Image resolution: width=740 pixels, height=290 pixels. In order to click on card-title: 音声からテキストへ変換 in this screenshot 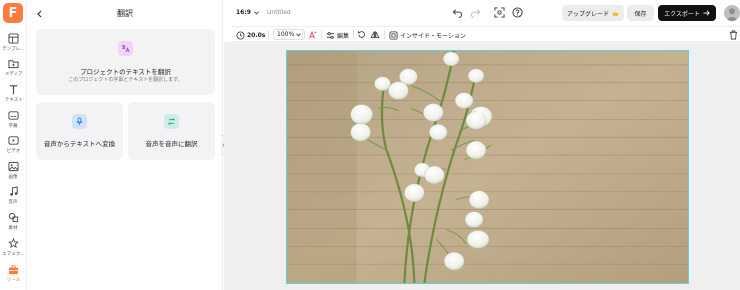, I will do `click(79, 144)`.